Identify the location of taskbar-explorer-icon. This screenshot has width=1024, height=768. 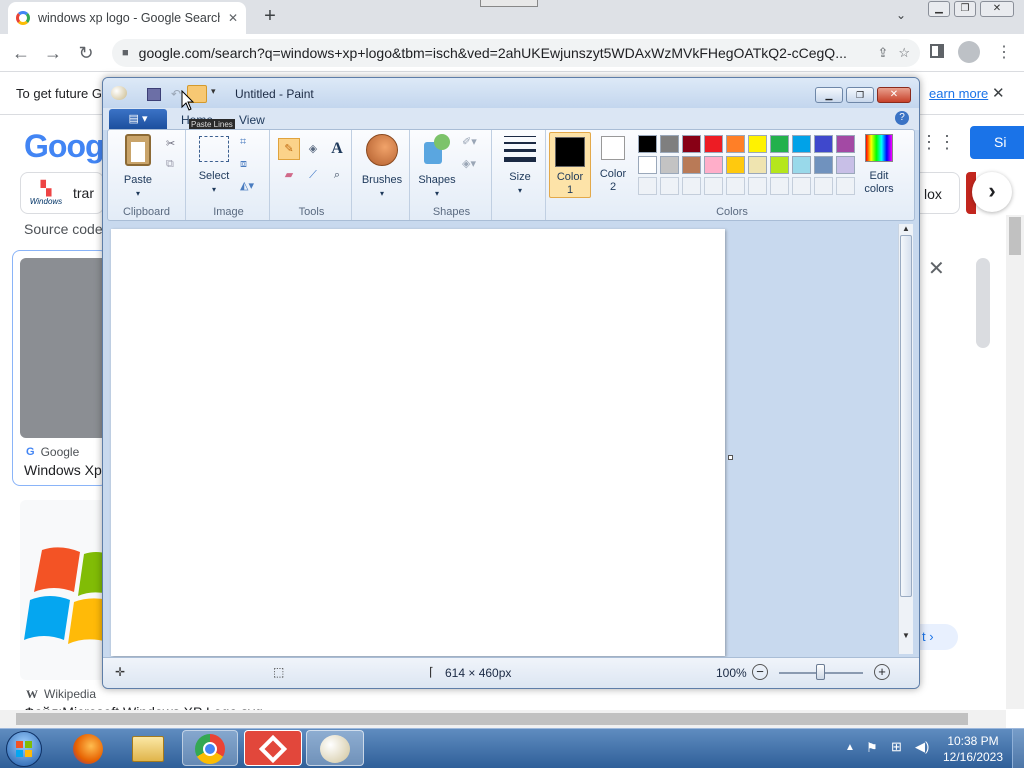
(148, 748).